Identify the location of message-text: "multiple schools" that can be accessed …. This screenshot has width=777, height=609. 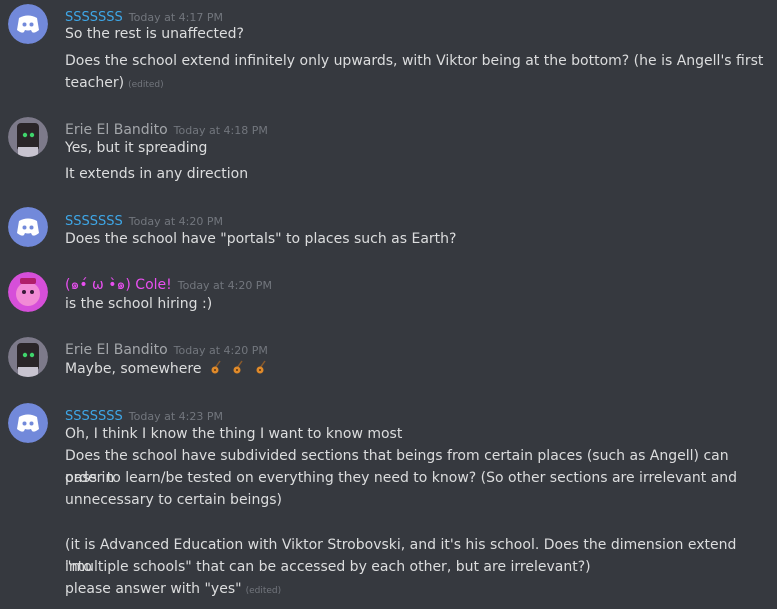
(328, 567).